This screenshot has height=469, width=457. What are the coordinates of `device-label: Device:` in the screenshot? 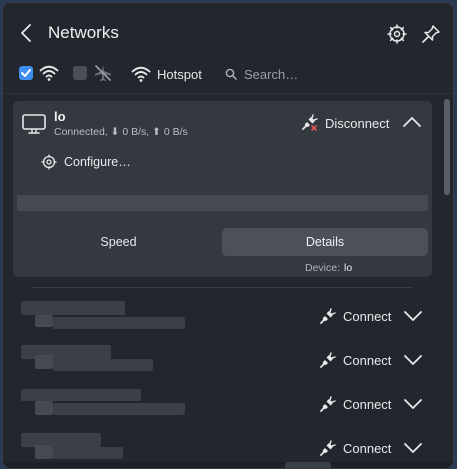 It's located at (323, 268).